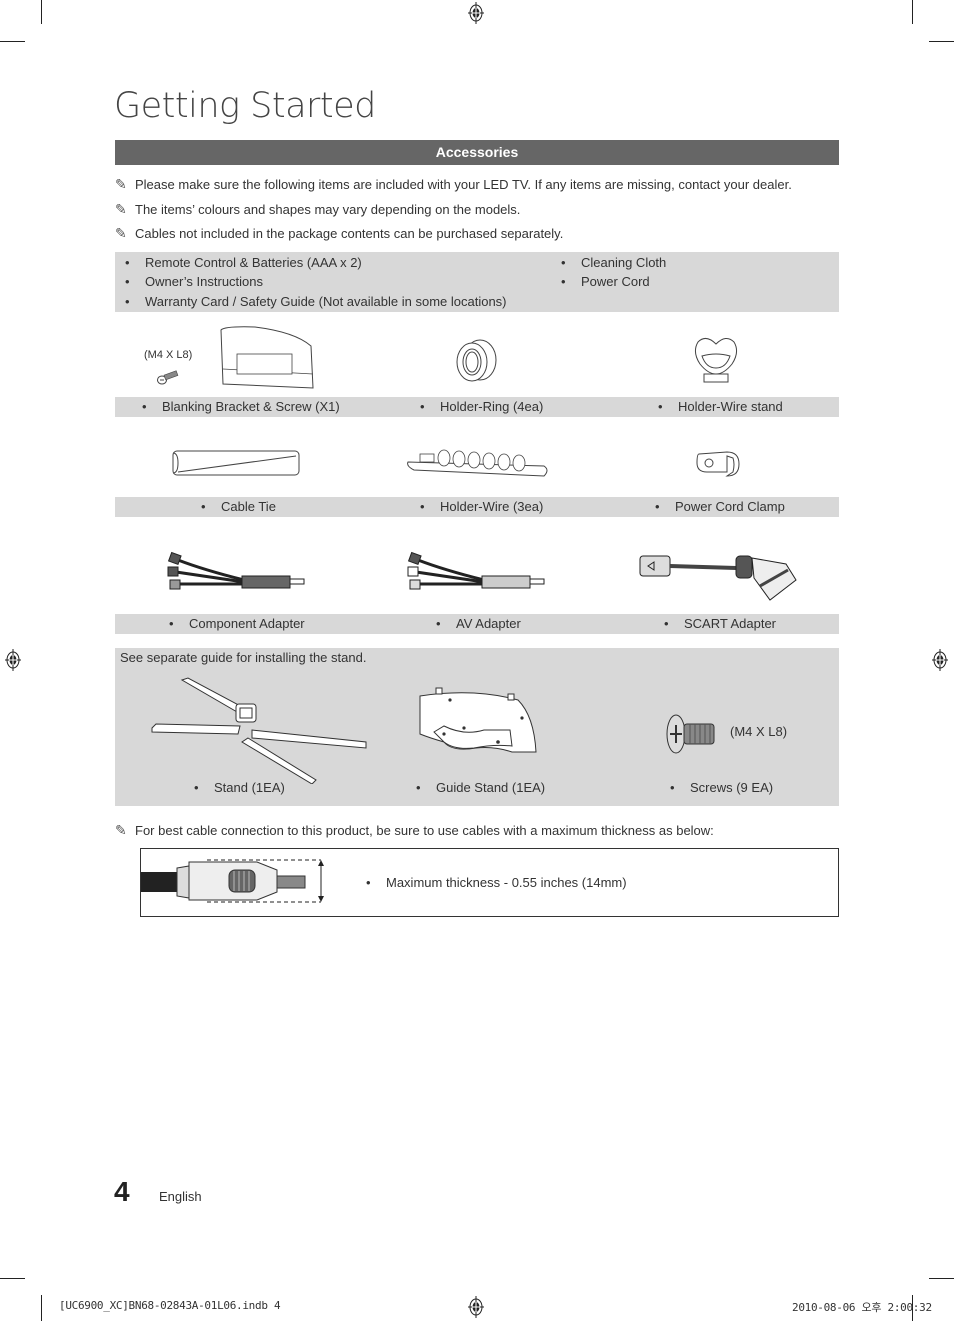  I want to click on accessory-label: • Holder-Wire stand, so click(720, 406).